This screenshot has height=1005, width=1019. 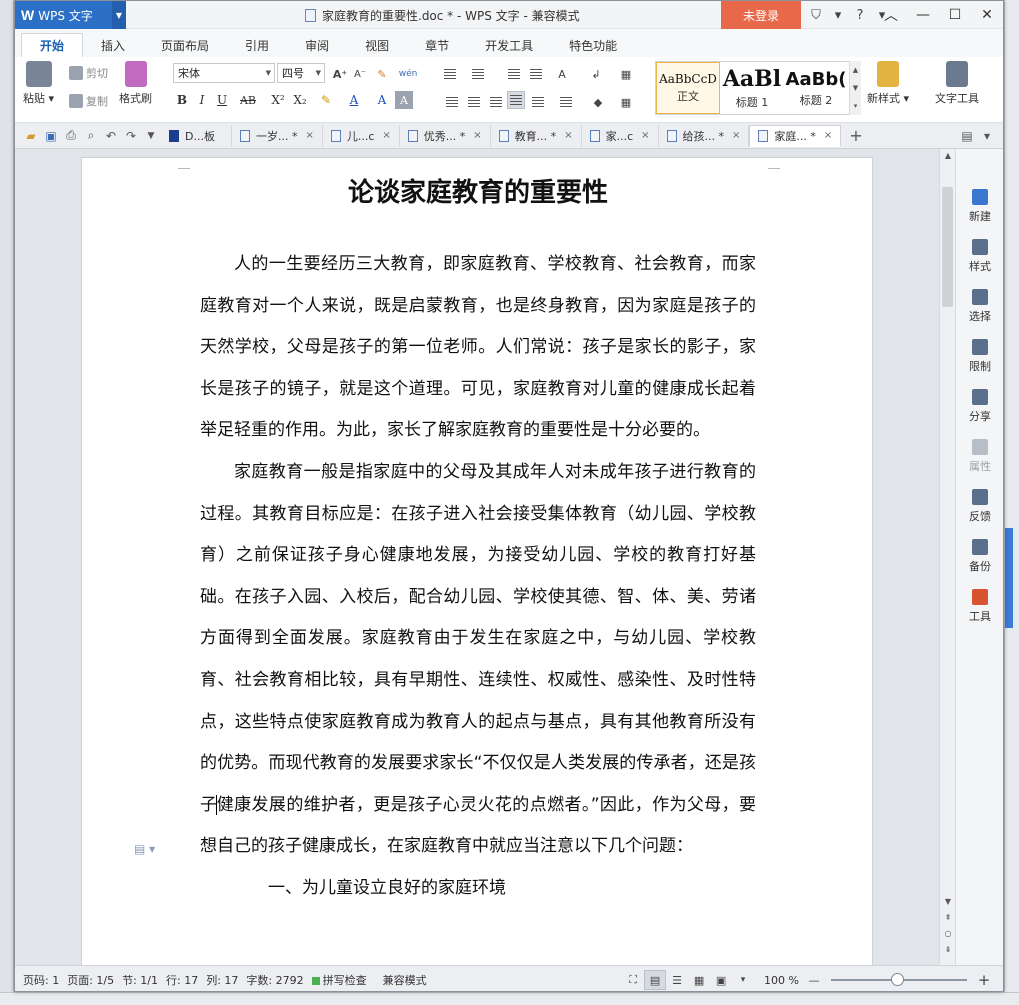 I want to click on superscript-icon: X², so click(x=278, y=100).